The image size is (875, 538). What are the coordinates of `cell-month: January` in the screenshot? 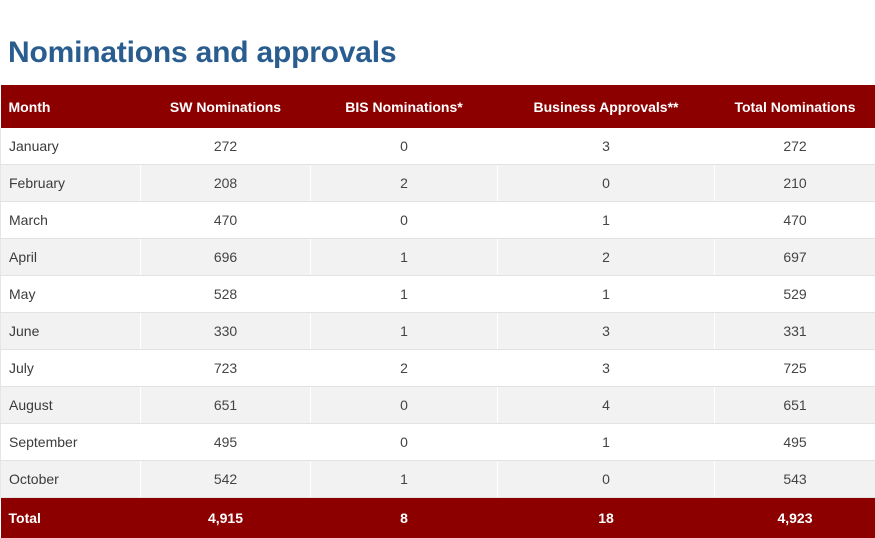 It's located at (70, 146).